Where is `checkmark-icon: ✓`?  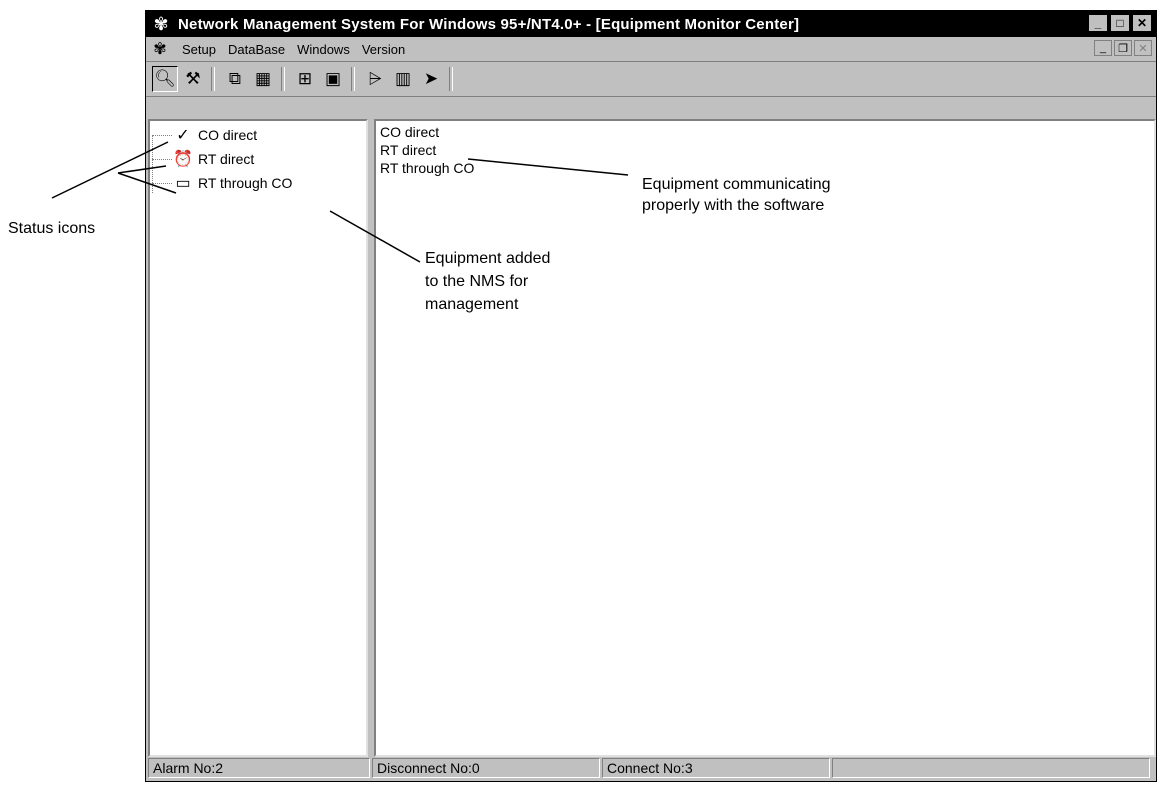 checkmark-icon: ✓ is located at coordinates (183, 135).